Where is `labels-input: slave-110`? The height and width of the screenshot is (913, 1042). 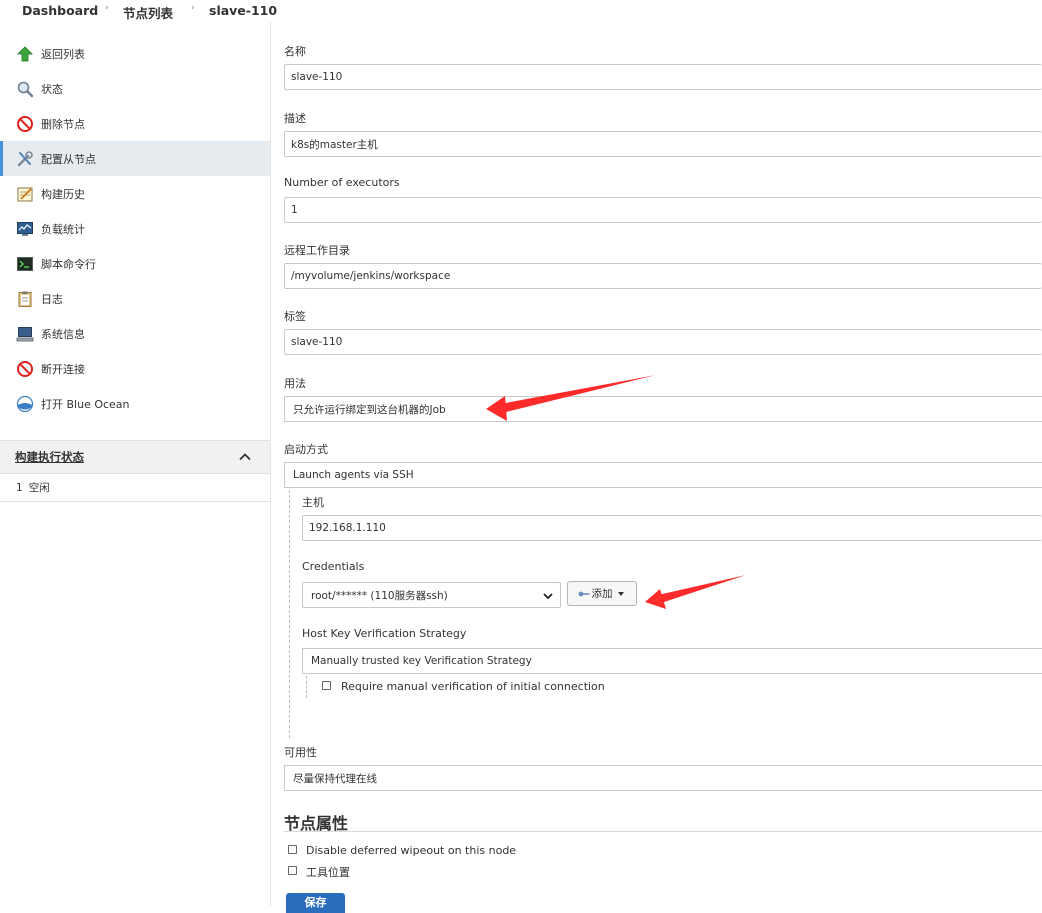
labels-input: slave-110 is located at coordinates (663, 342).